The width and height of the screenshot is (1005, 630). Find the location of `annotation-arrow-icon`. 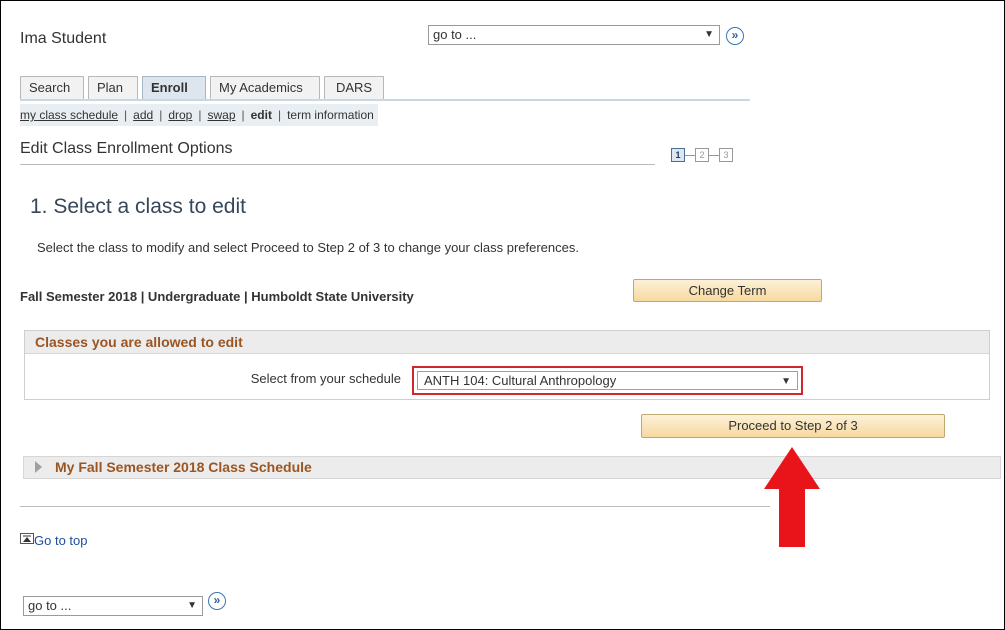

annotation-arrow-icon is located at coordinates (792, 497).